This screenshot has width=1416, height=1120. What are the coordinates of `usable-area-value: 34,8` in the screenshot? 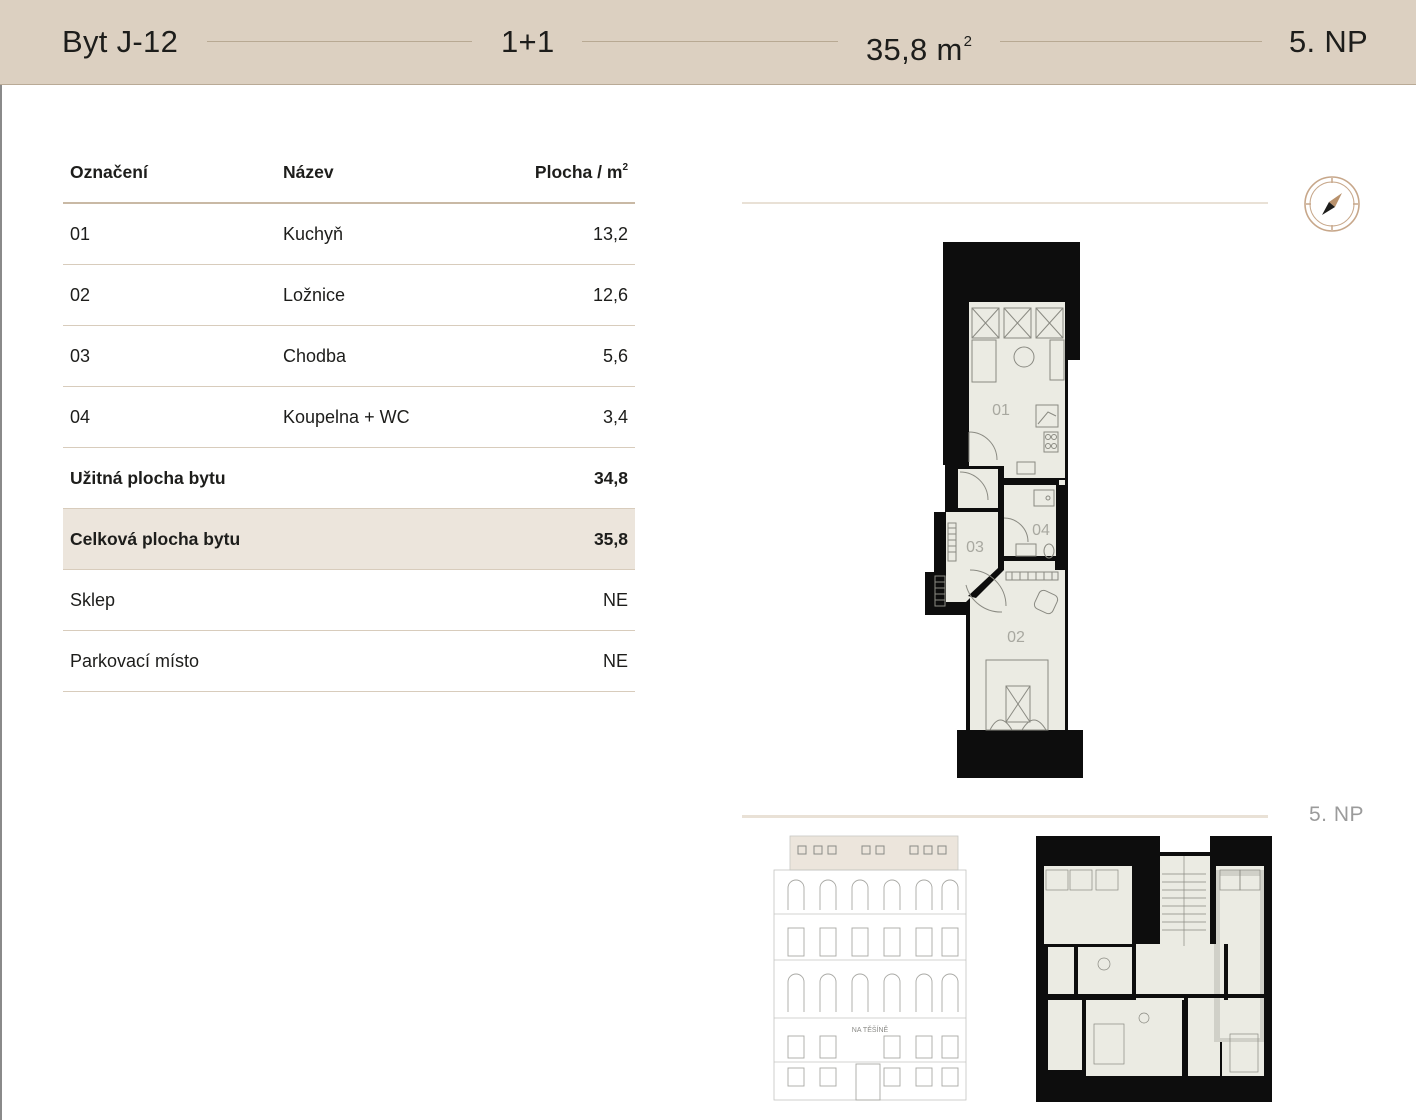 It's located at (610, 478).